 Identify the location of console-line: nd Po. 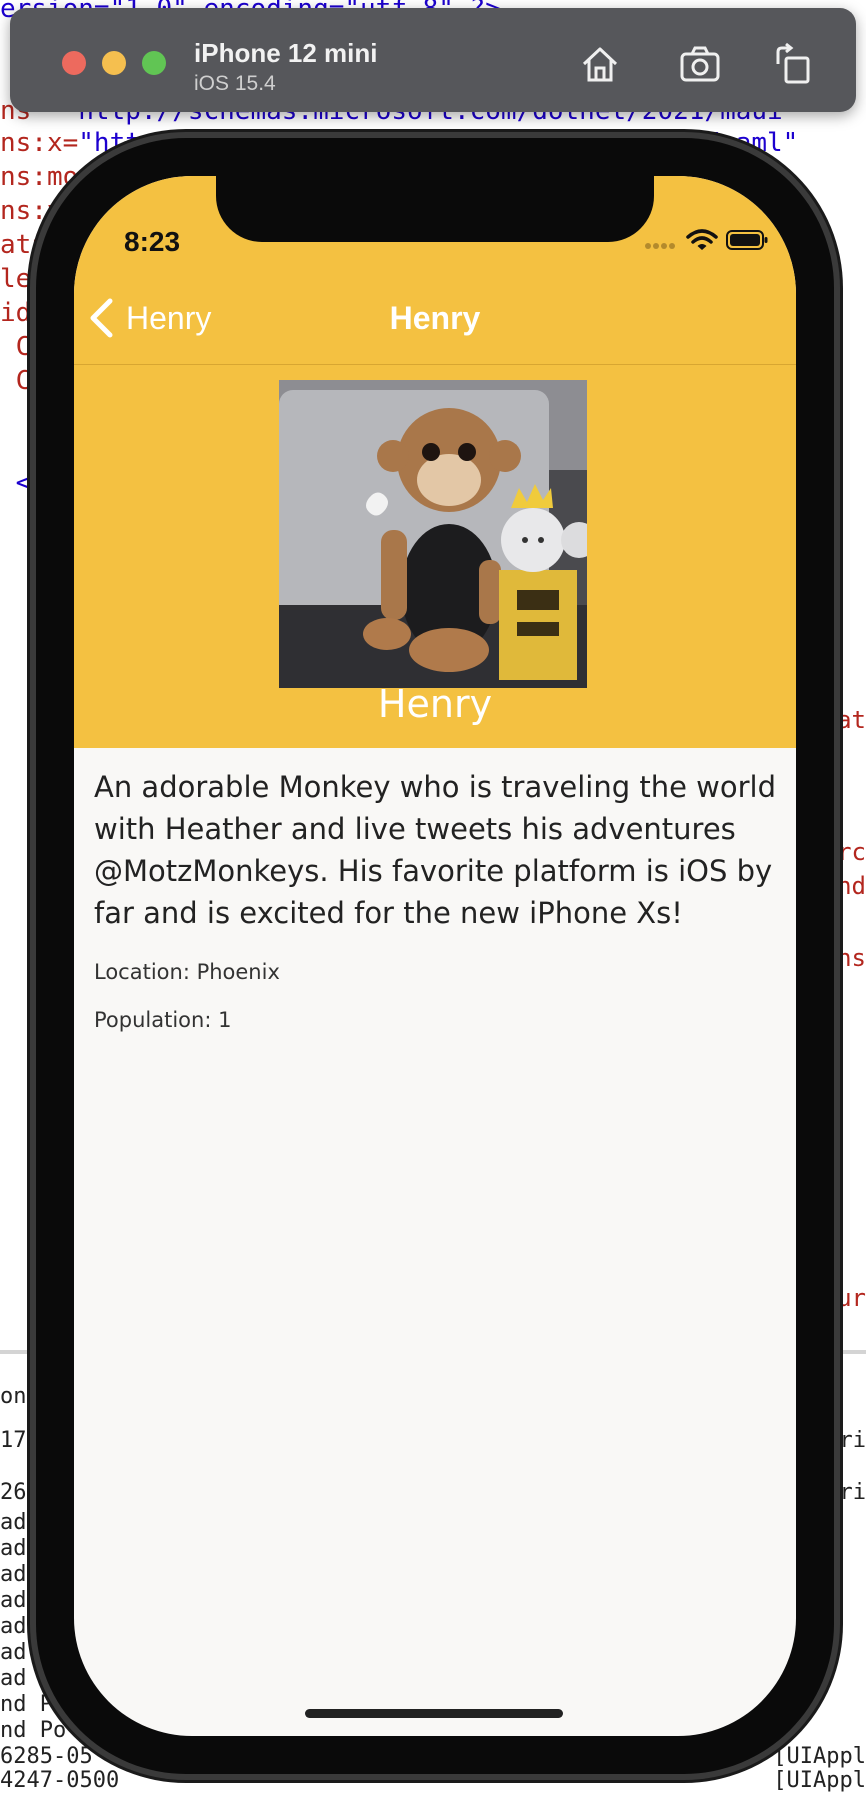
(33, 1730).